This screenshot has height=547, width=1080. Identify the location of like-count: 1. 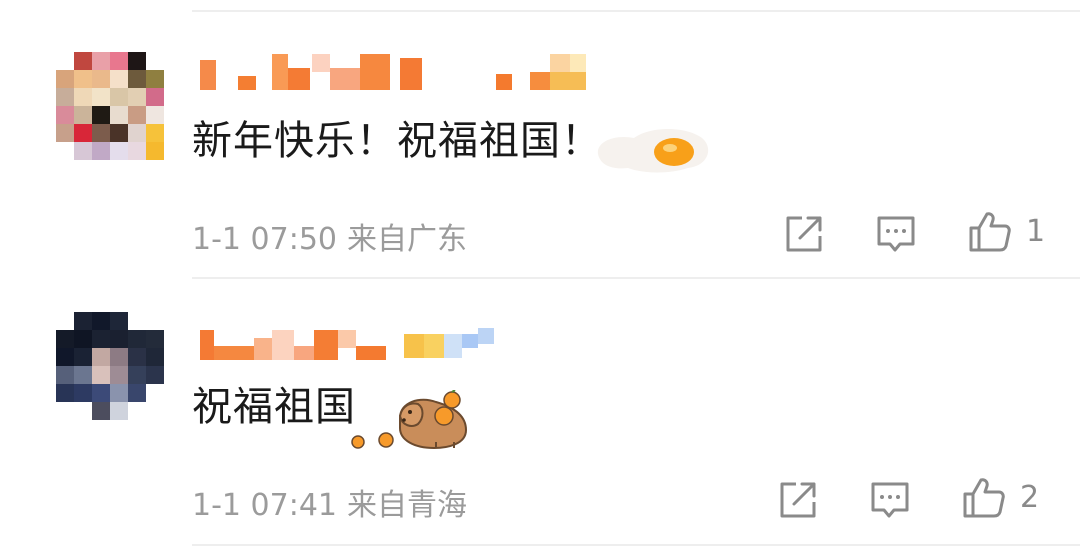
(1036, 231).